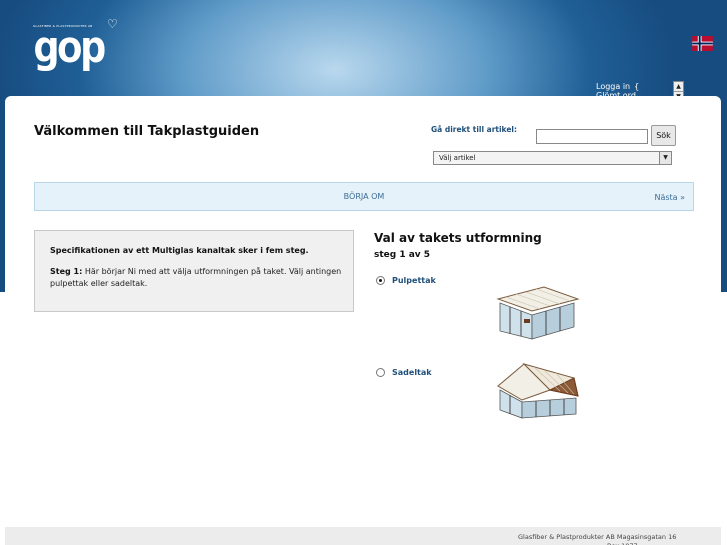  What do you see at coordinates (402, 255) in the screenshot?
I see `step-counter: steg 1 av 5` at bounding box center [402, 255].